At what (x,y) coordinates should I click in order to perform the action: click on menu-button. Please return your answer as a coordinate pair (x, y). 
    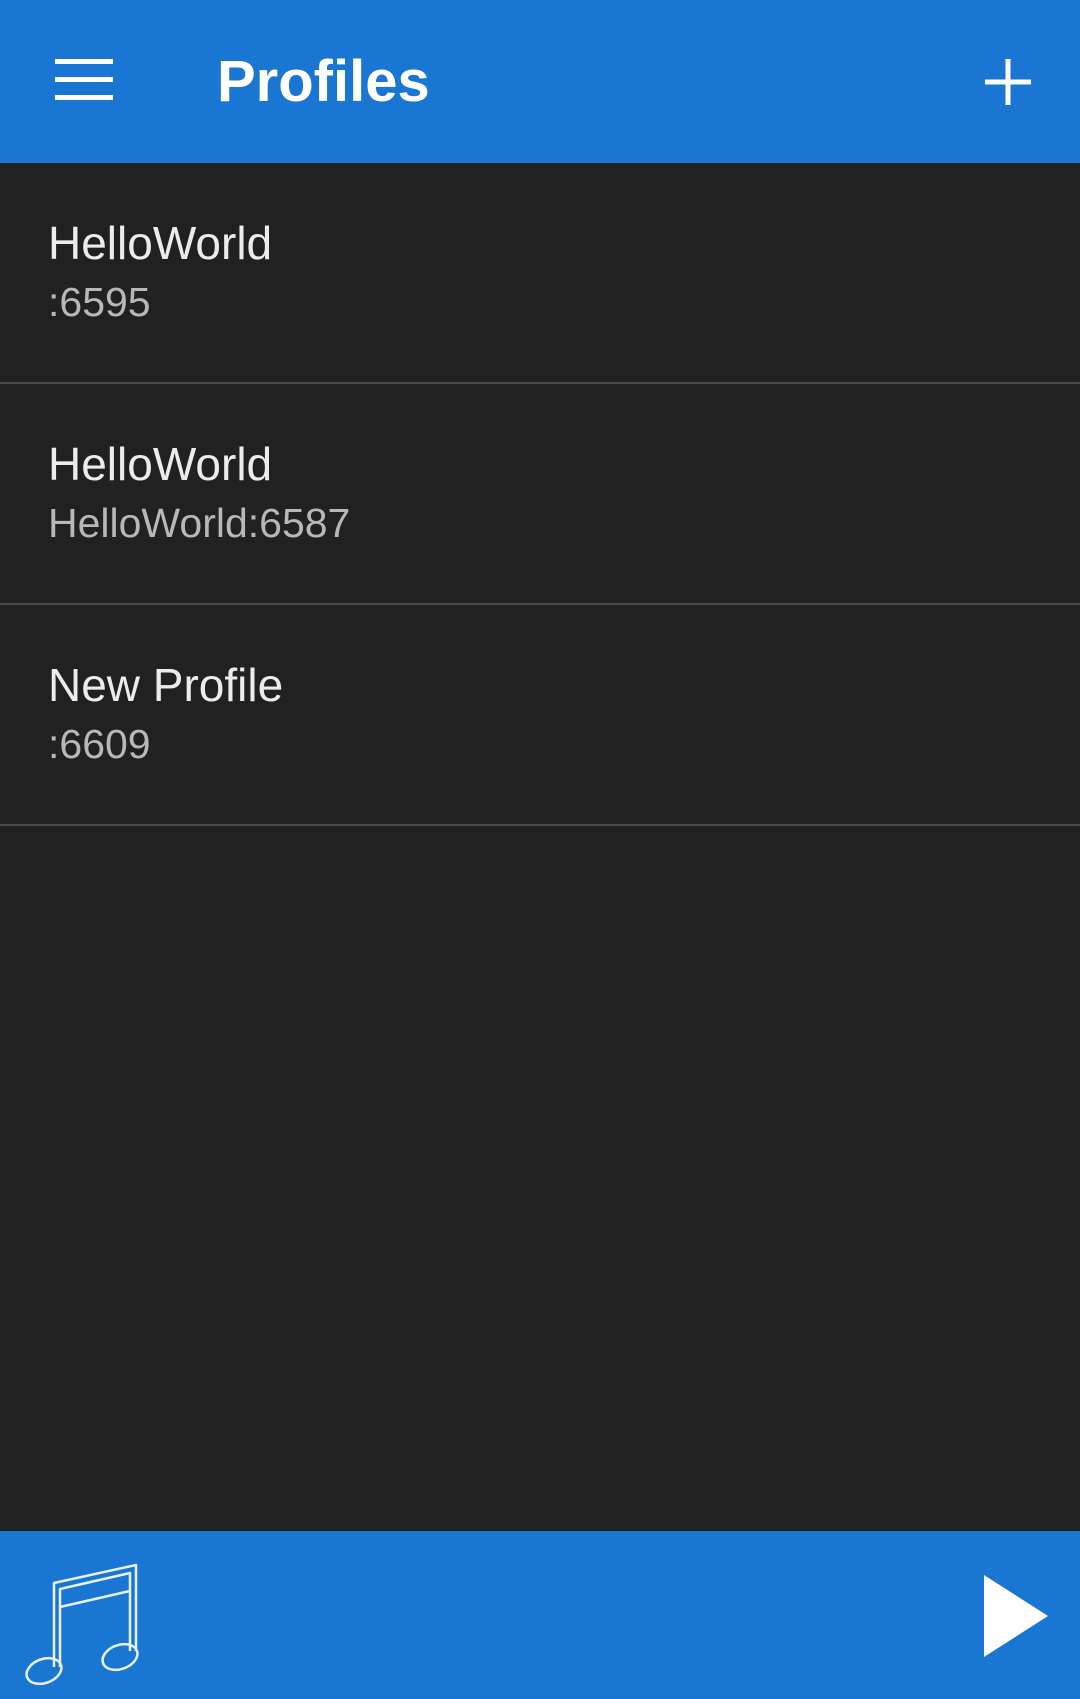
    Looking at the image, I should click on (84, 80).